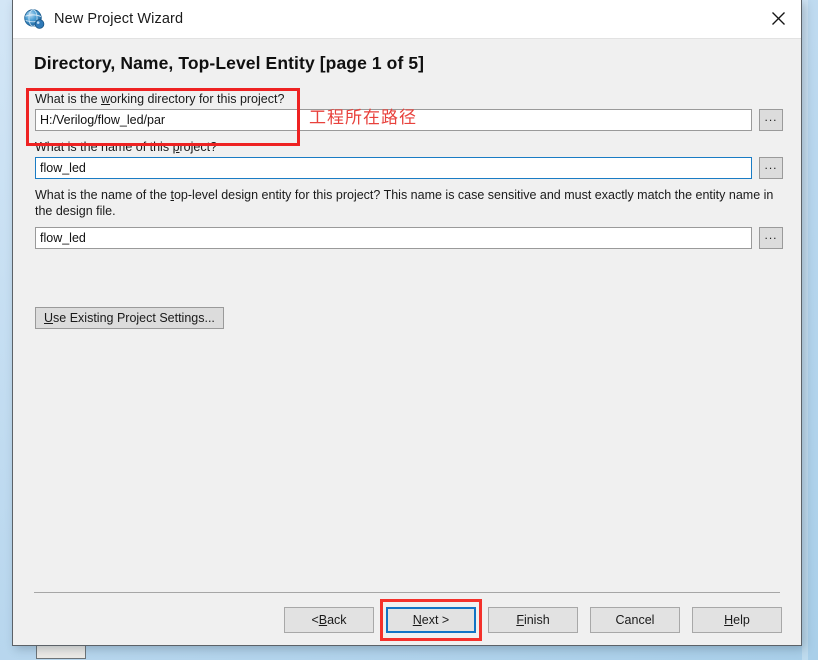  Describe the element at coordinates (393, 168) in the screenshot. I see `project-name-input` at that location.